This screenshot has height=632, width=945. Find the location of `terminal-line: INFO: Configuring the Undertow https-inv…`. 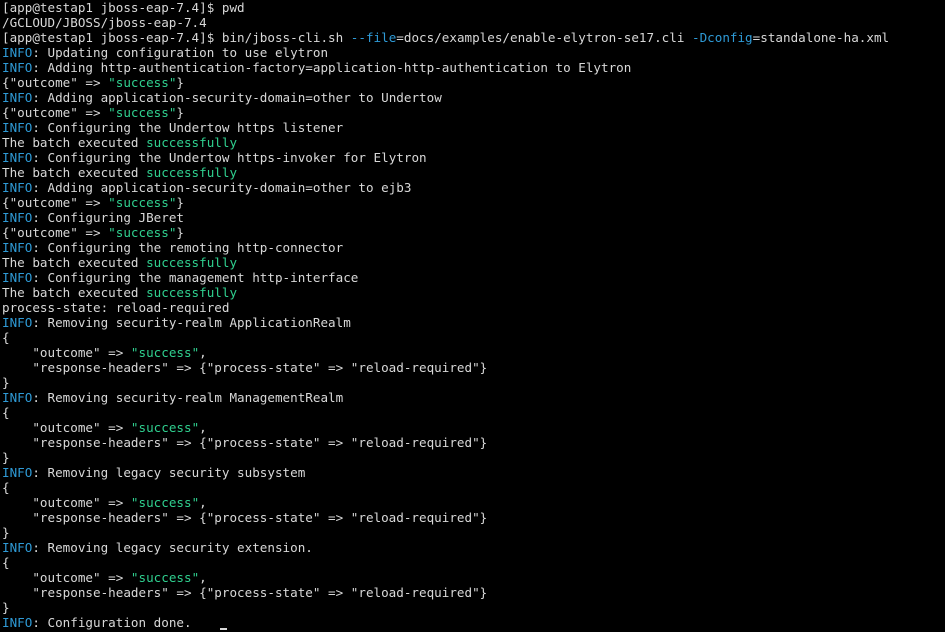

terminal-line: INFO: Configuring the Undertow https-inv… is located at coordinates (473, 157).